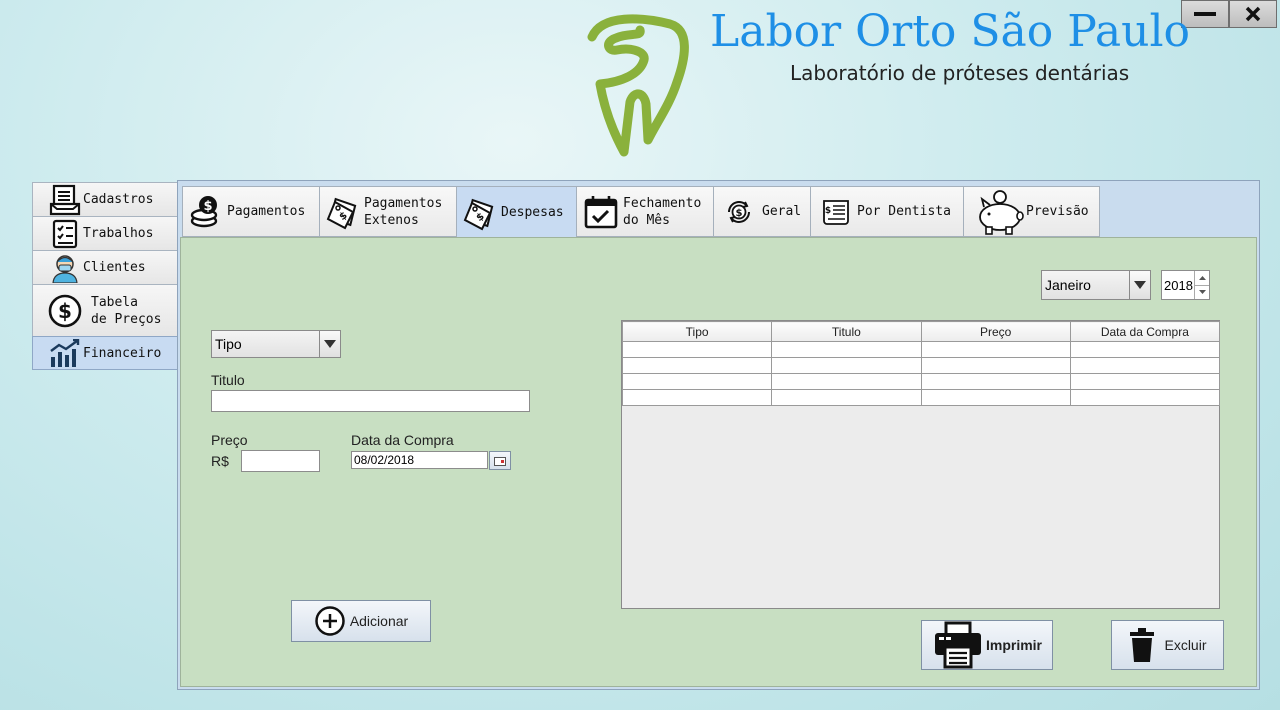  Describe the element at coordinates (1000, 212) in the screenshot. I see `piggy-bank-icon` at that location.